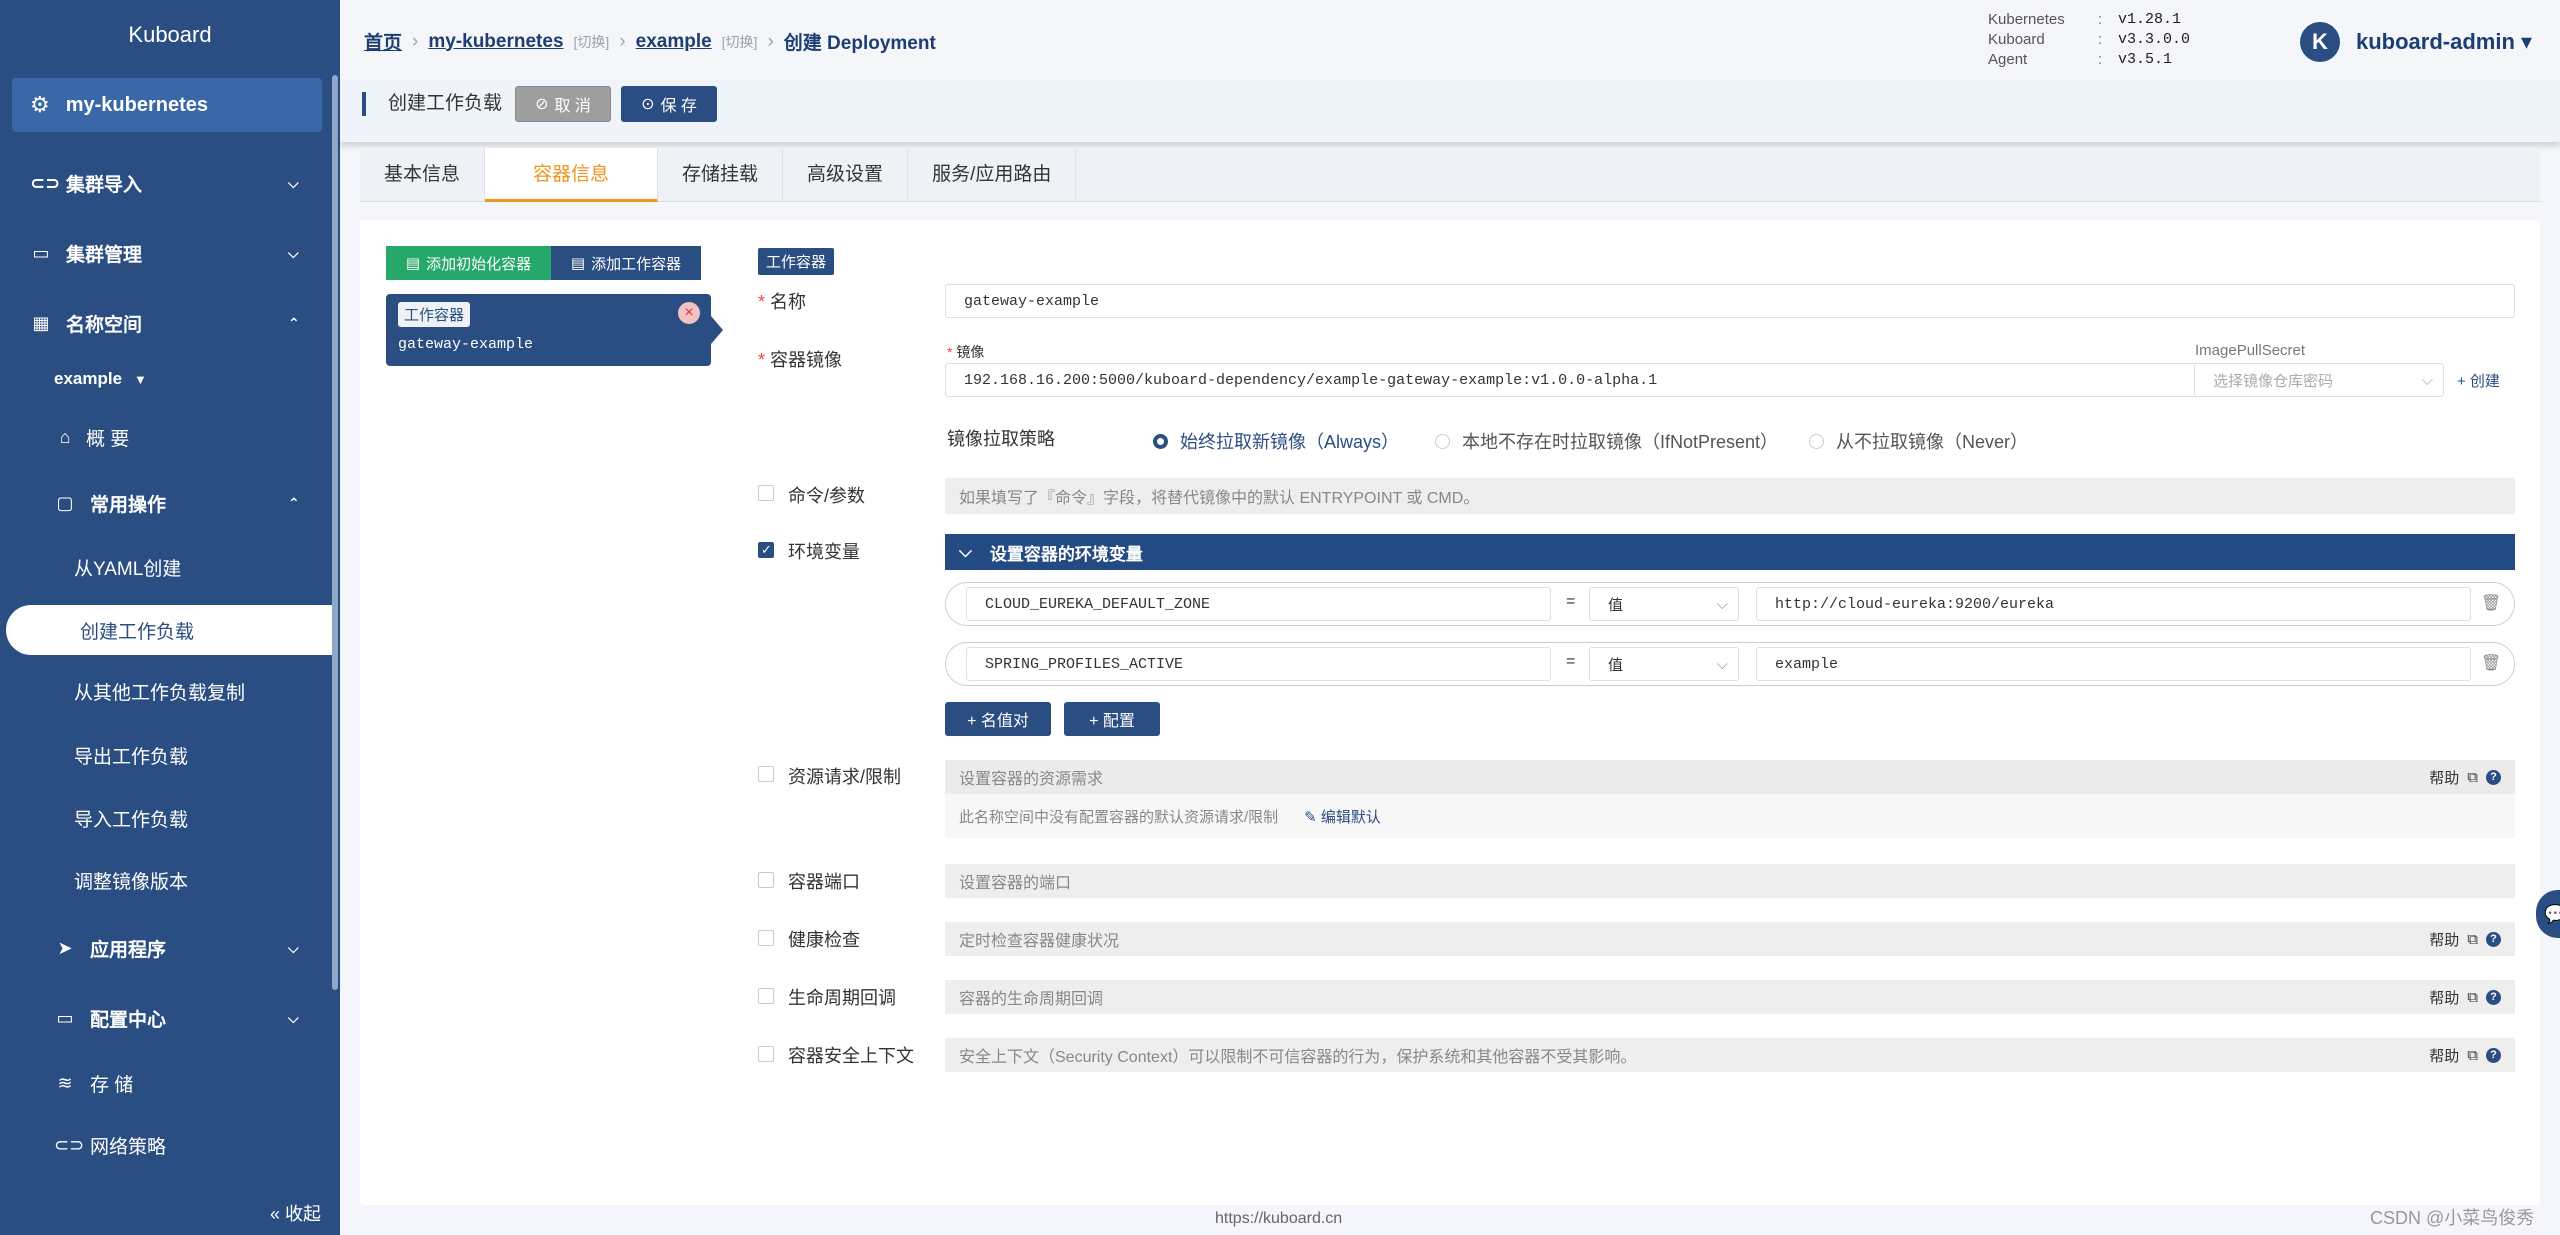  What do you see at coordinates (669, 104) in the screenshot?
I see `save-button: ⊙ 保 存` at bounding box center [669, 104].